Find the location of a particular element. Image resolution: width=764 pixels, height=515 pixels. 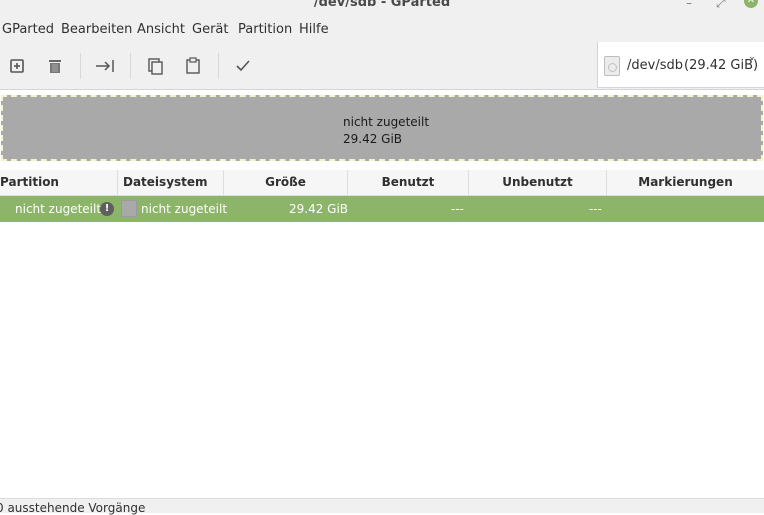

column-header-flags: Markierungen is located at coordinates (685, 182).